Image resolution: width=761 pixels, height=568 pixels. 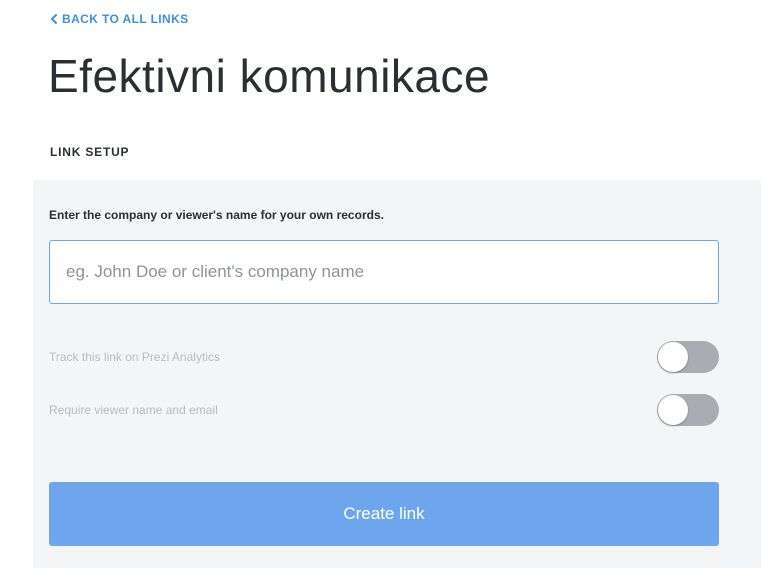 I want to click on page-title: Efektivni komunikace, so click(x=269, y=76).